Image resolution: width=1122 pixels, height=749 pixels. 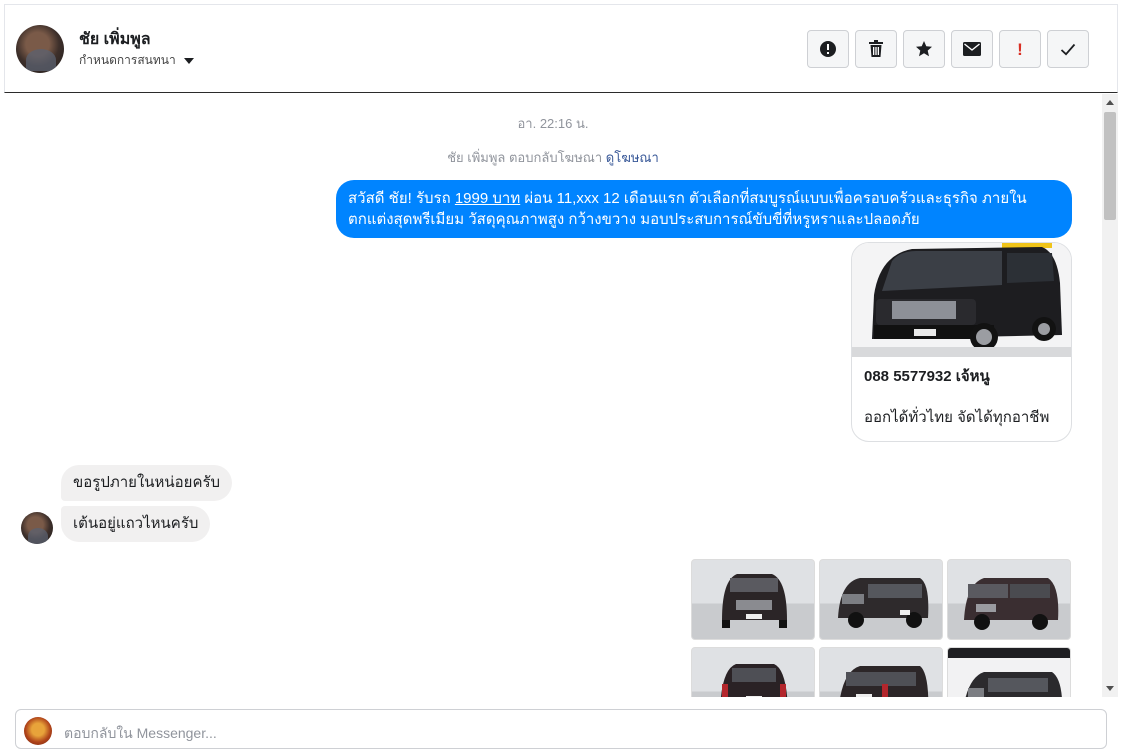 I want to click on ad-card-title: 088 5577932 เจ้หนู, so click(x=927, y=376).